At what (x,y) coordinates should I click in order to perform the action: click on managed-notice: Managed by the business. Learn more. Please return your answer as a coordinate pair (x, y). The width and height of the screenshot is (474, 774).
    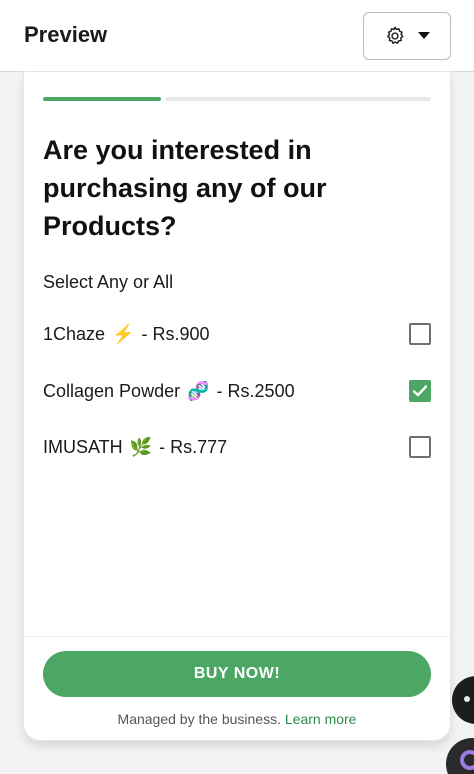
    Looking at the image, I should click on (237, 719).